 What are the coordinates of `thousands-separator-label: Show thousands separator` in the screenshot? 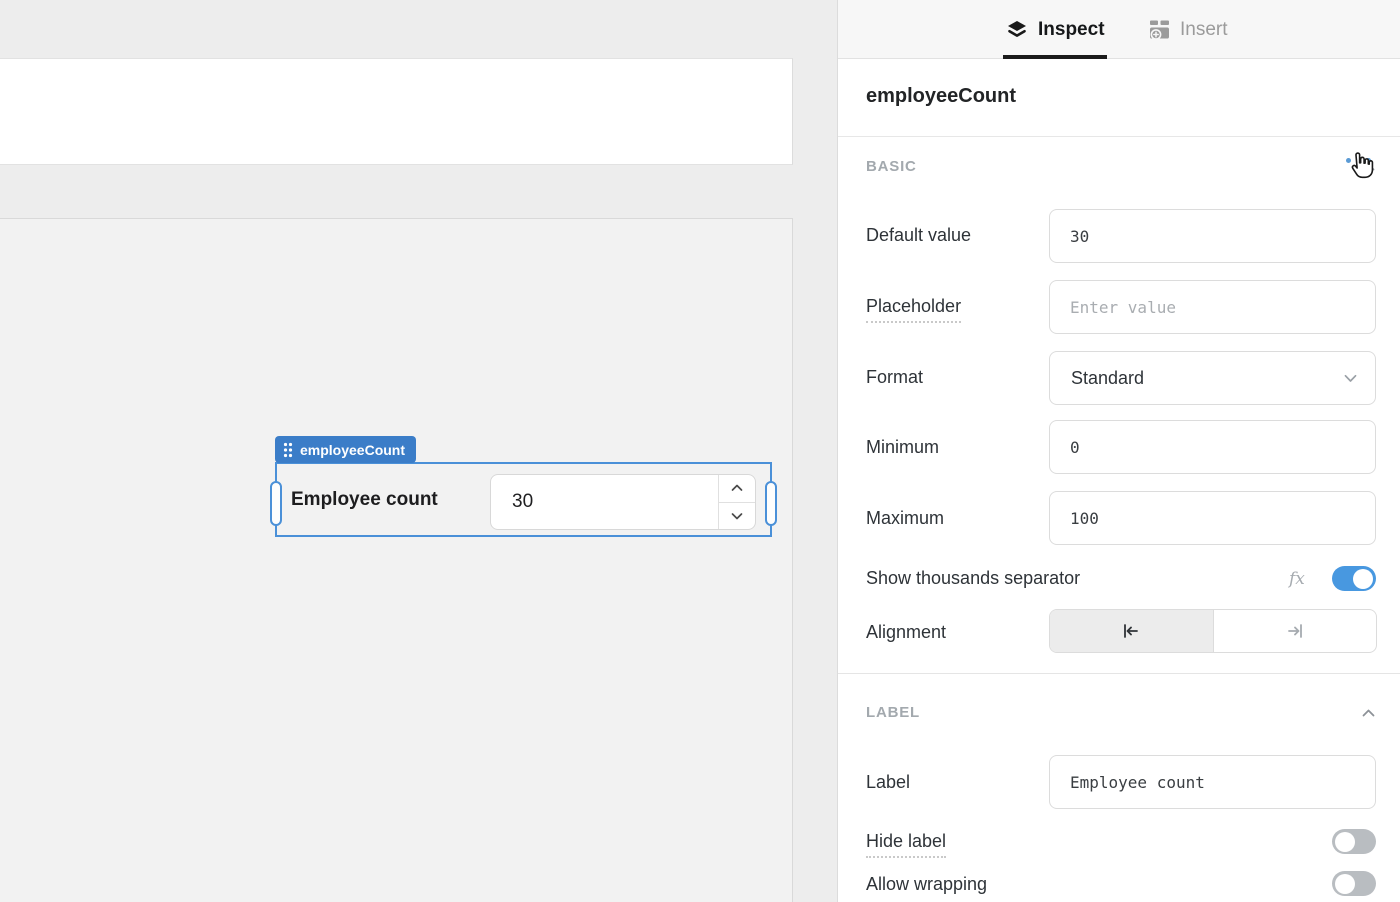 It's located at (973, 578).